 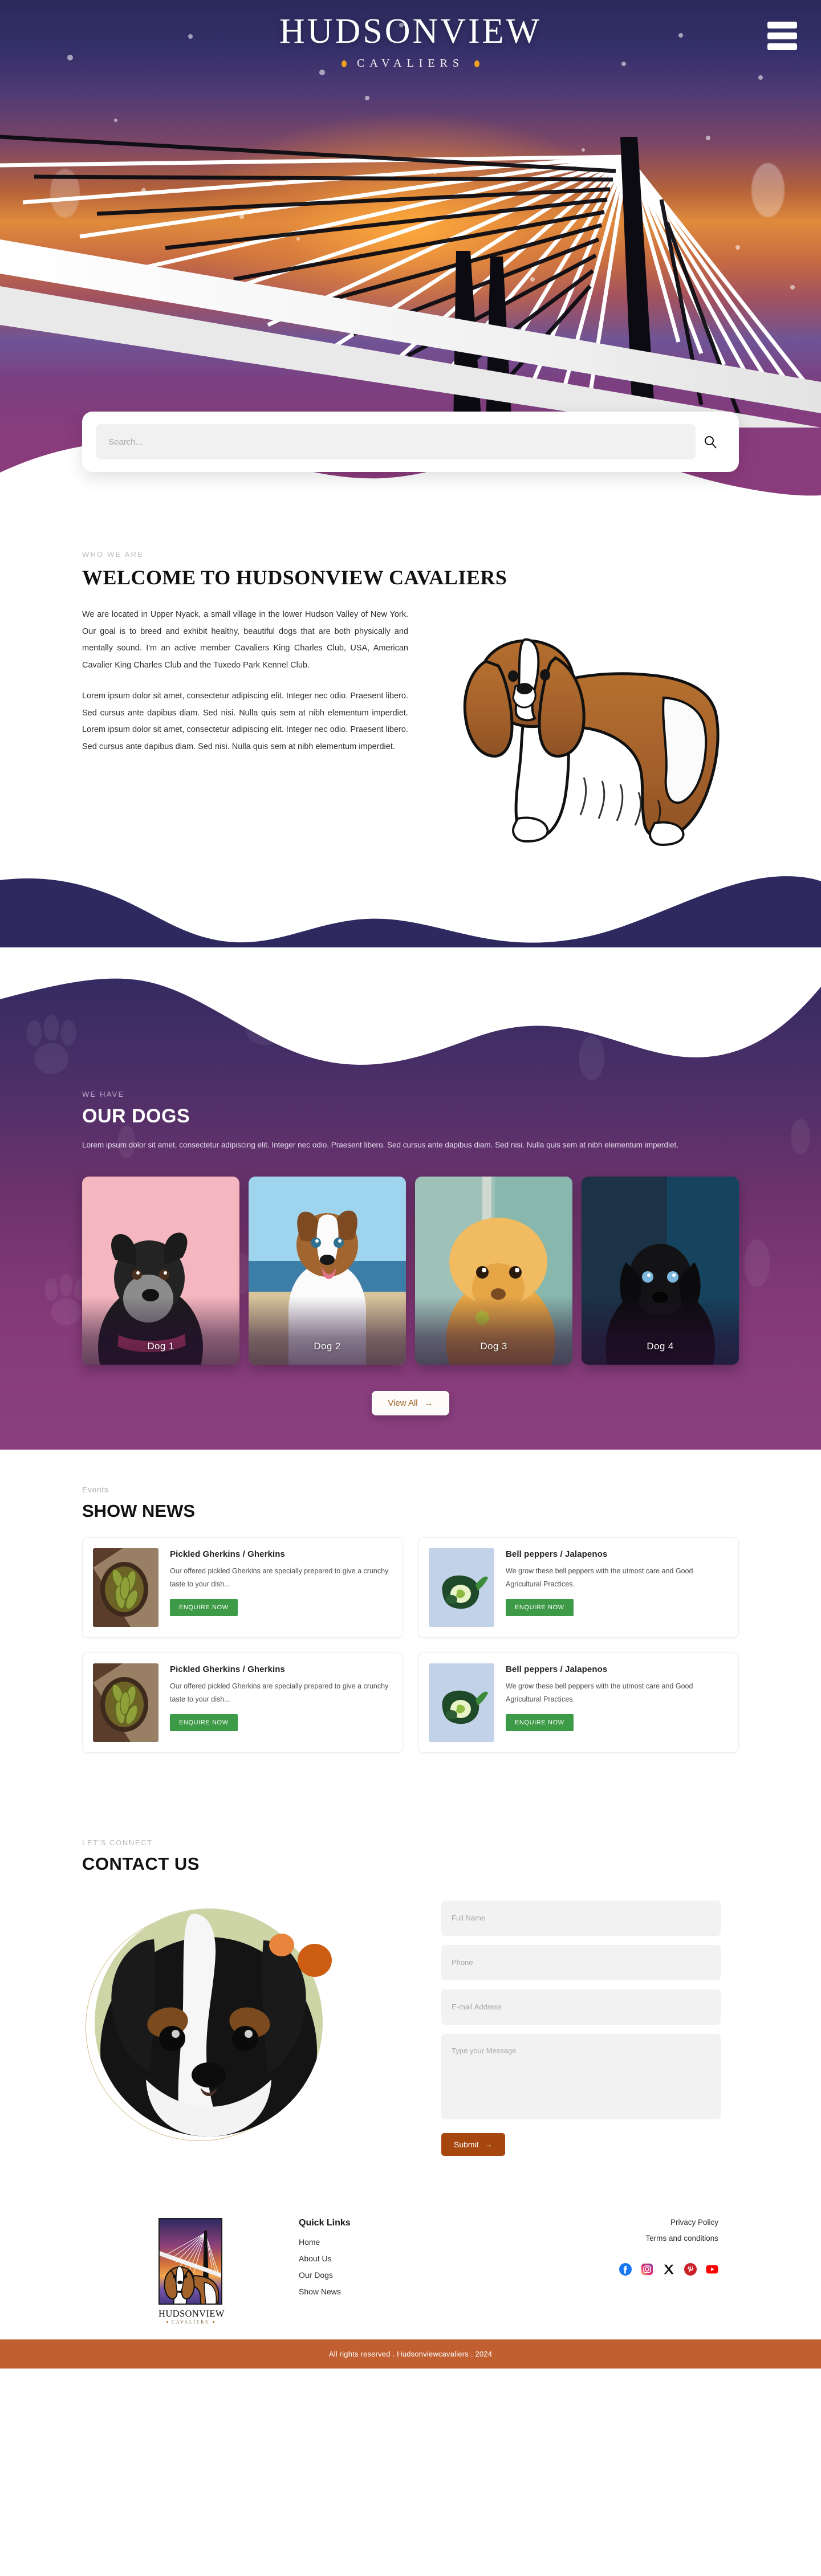 I want to click on terms-and-conditions-link: Terms and conditions, so click(x=605, y=2238).